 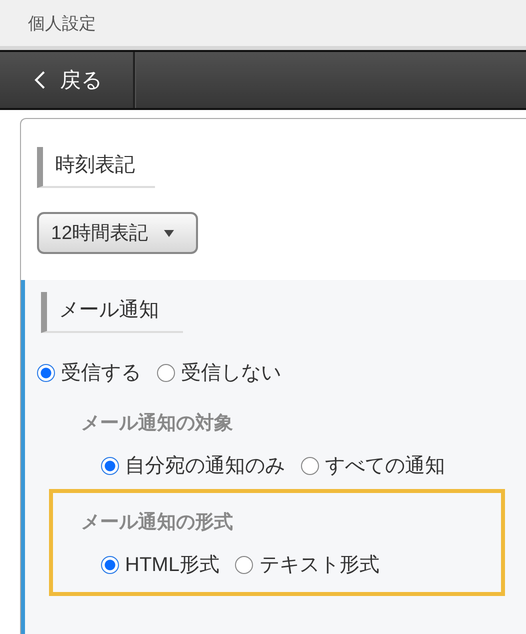 What do you see at coordinates (112, 312) in the screenshot?
I see `section-heading: メール通知` at bounding box center [112, 312].